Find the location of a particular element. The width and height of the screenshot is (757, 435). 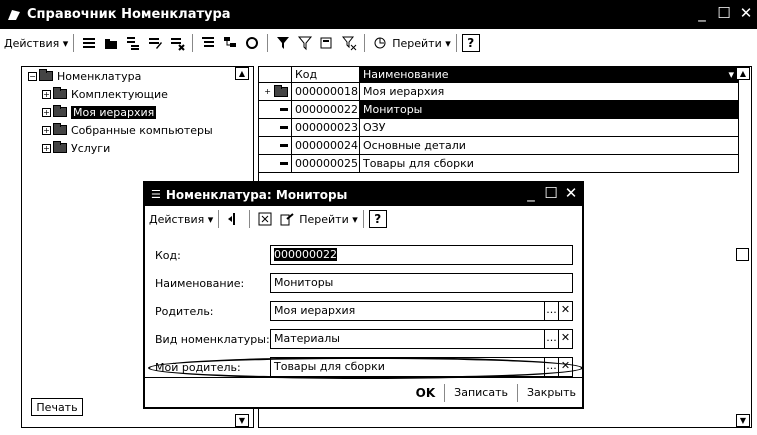

dialog-footer: OK Записать Закрыть is located at coordinates (363, 392).